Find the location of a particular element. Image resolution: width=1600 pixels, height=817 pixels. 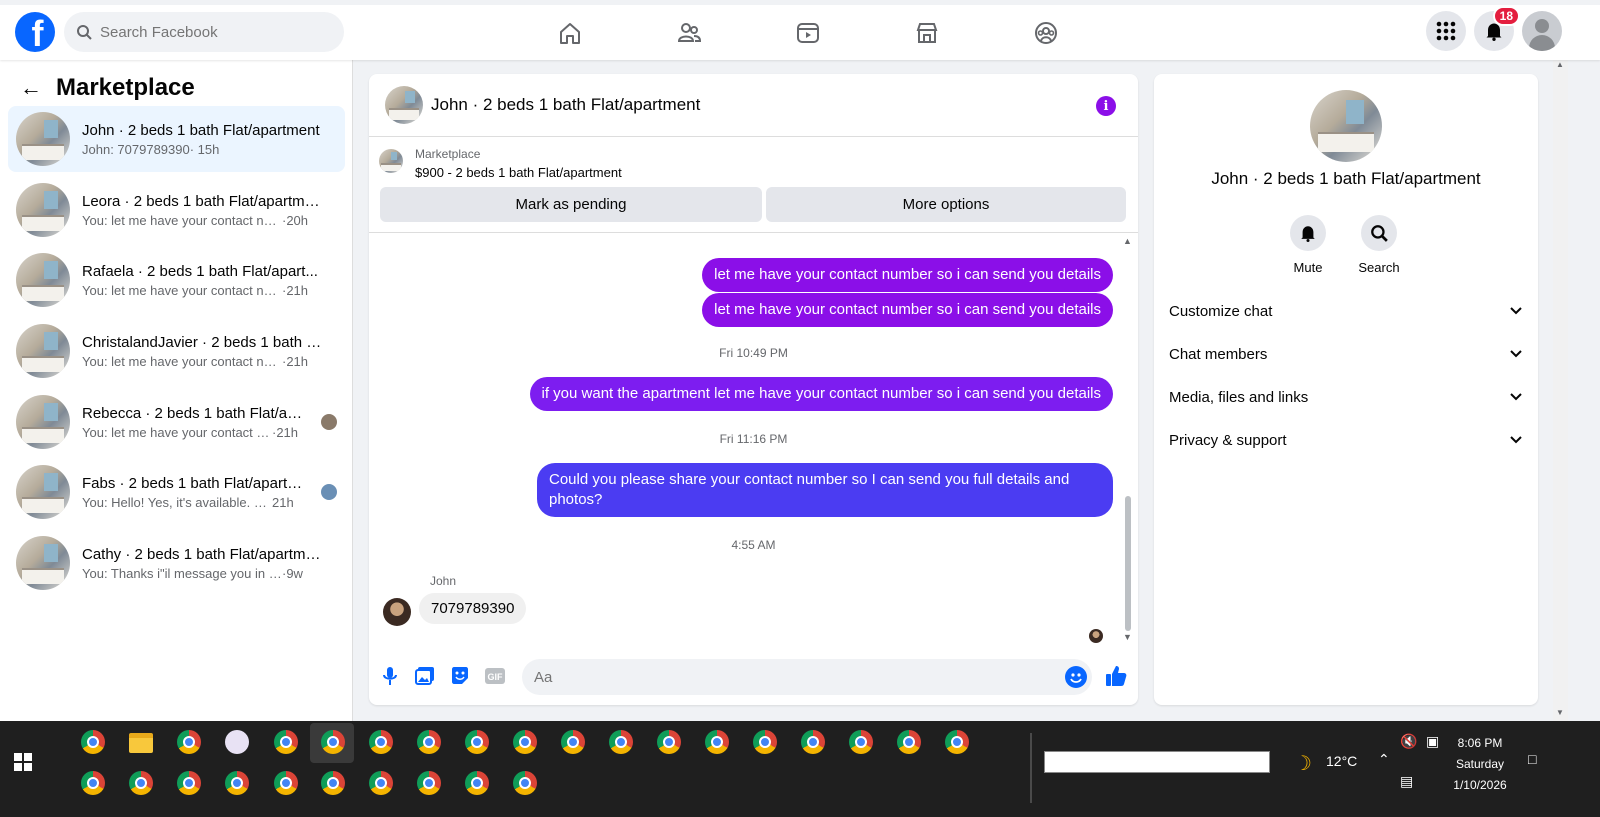

nav-marketplace is located at coordinates (926, 32).